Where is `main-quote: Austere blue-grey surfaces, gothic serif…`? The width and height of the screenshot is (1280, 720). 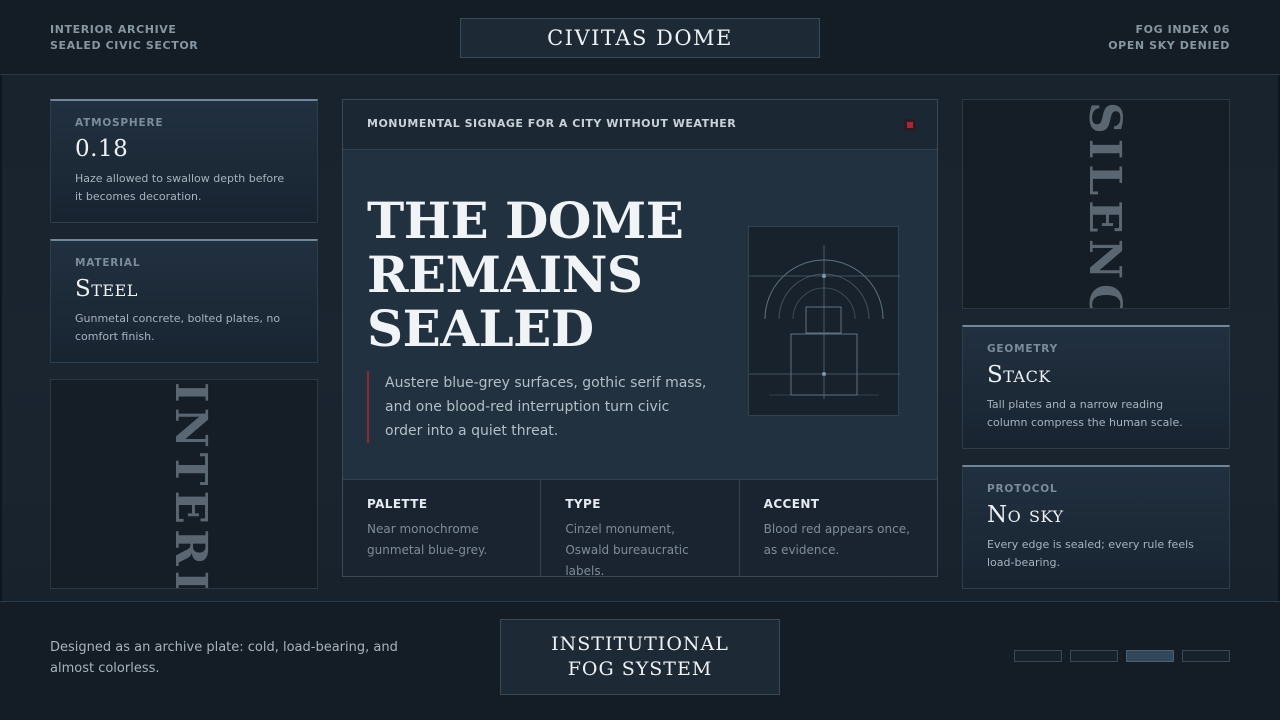 main-quote: Austere blue-grey surfaces, gothic serif… is located at coordinates (537, 407).